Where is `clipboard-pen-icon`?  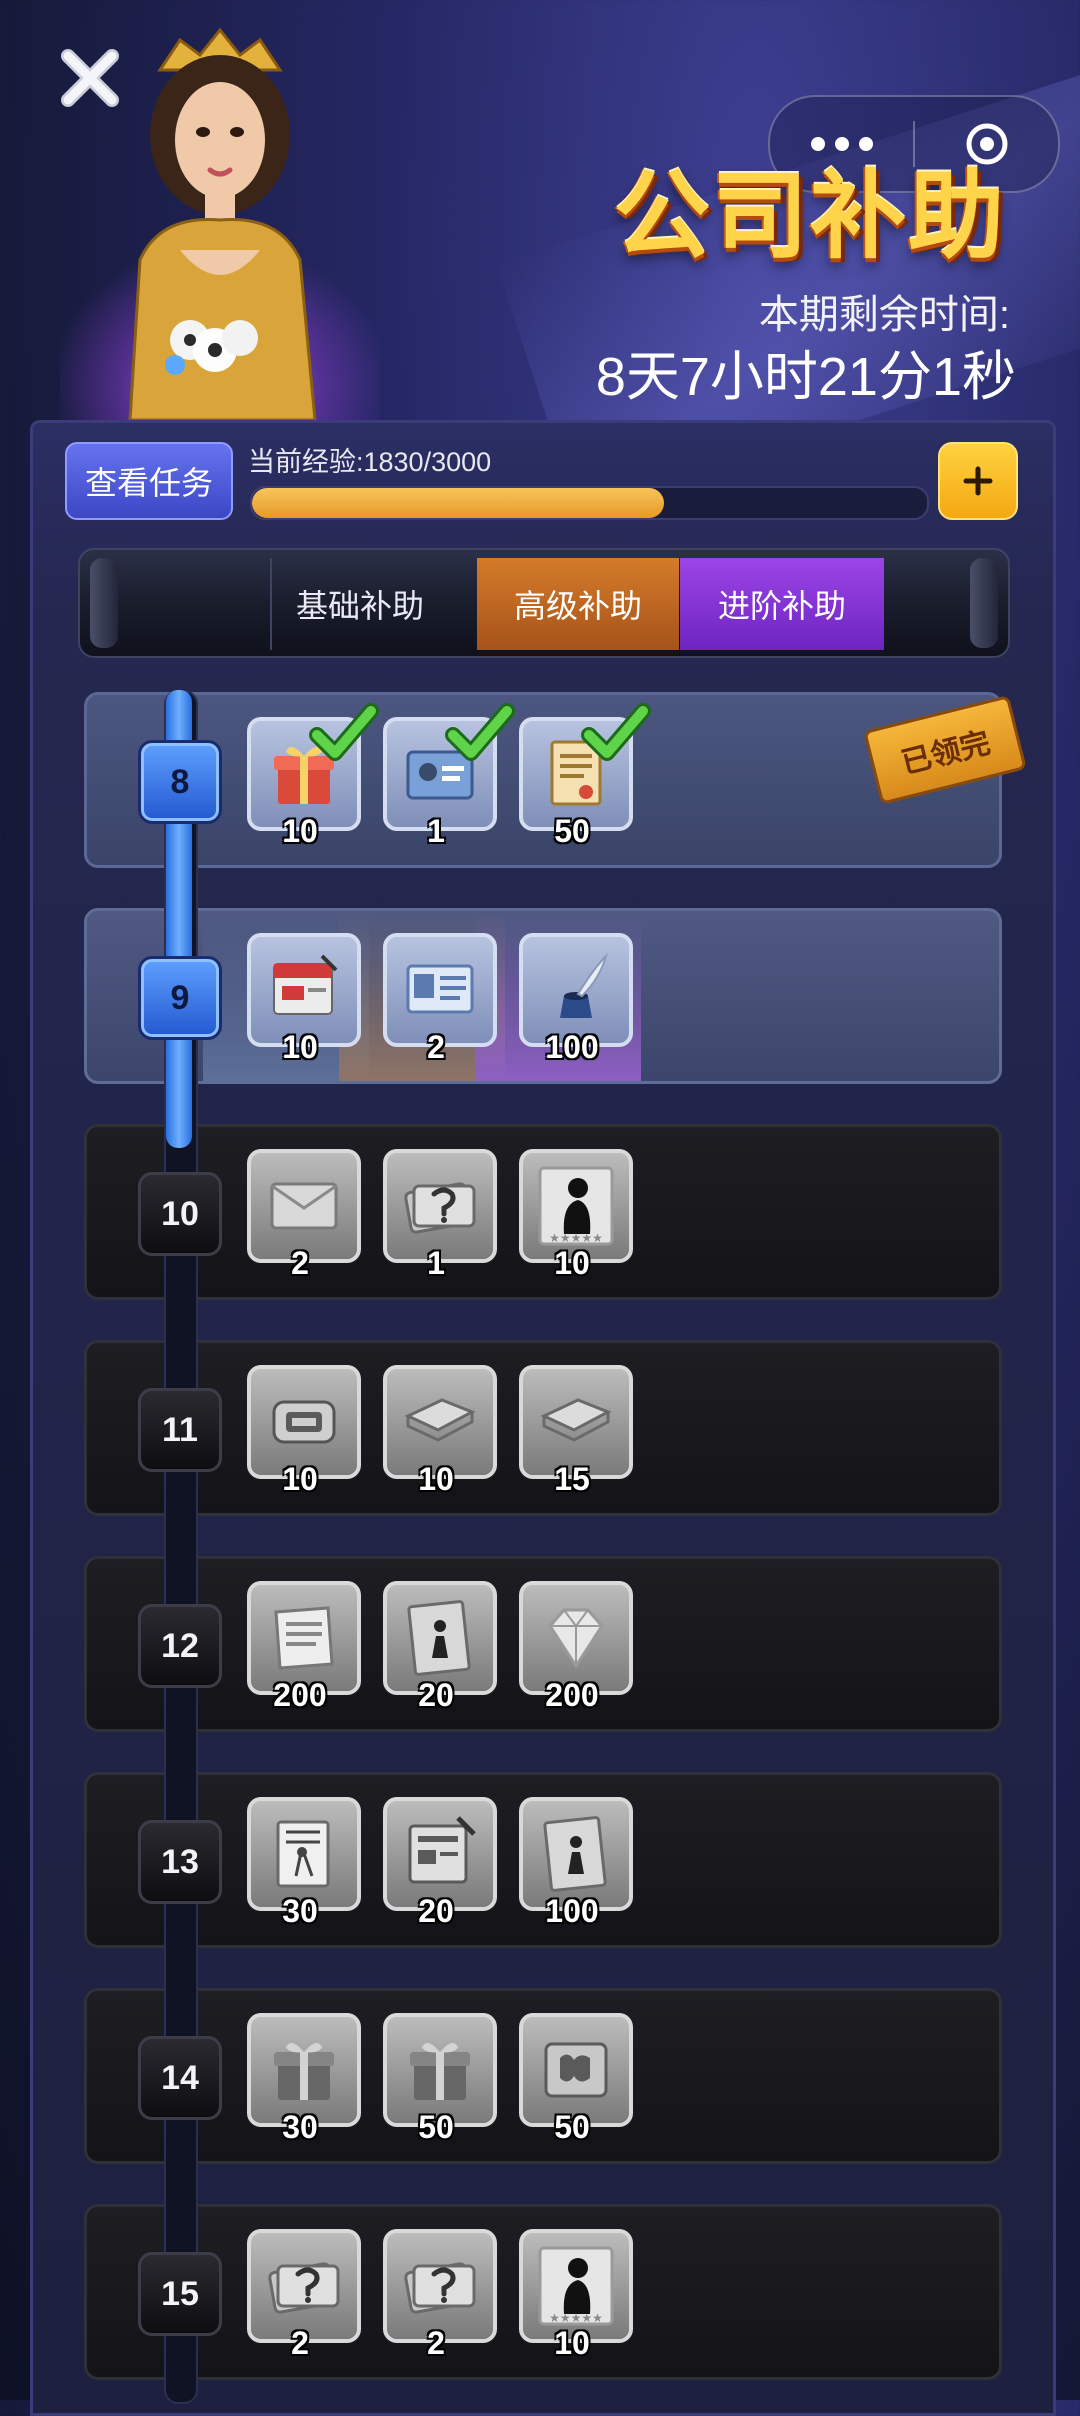
clipboard-pen-icon is located at coordinates (442, 1850).